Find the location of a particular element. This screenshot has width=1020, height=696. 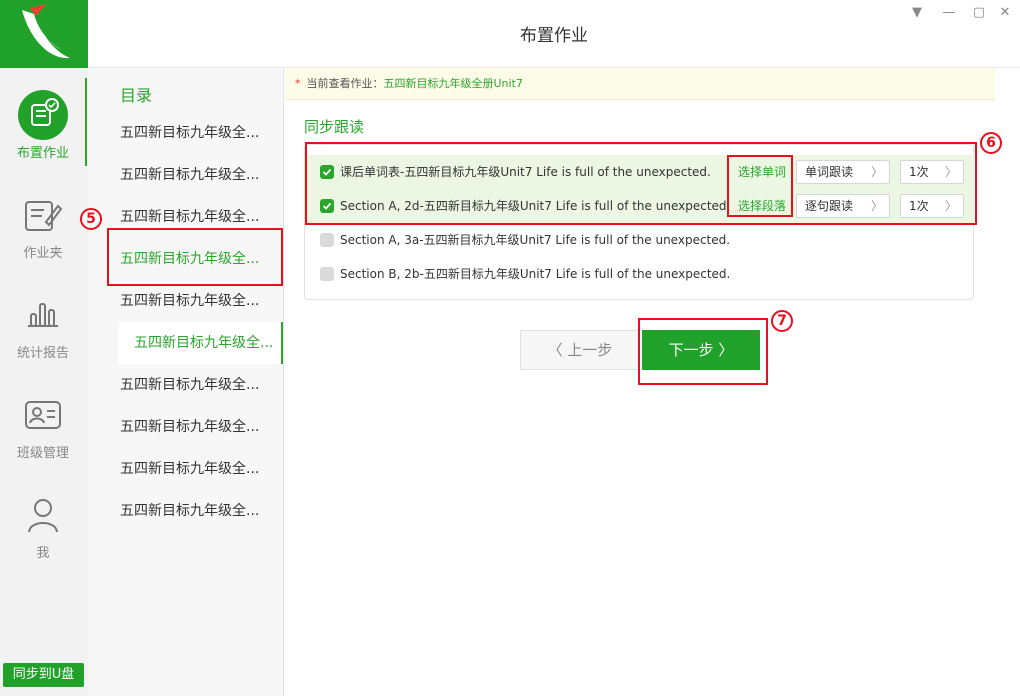

nav-item-statistics: 统计报告 is located at coordinates (43, 341).